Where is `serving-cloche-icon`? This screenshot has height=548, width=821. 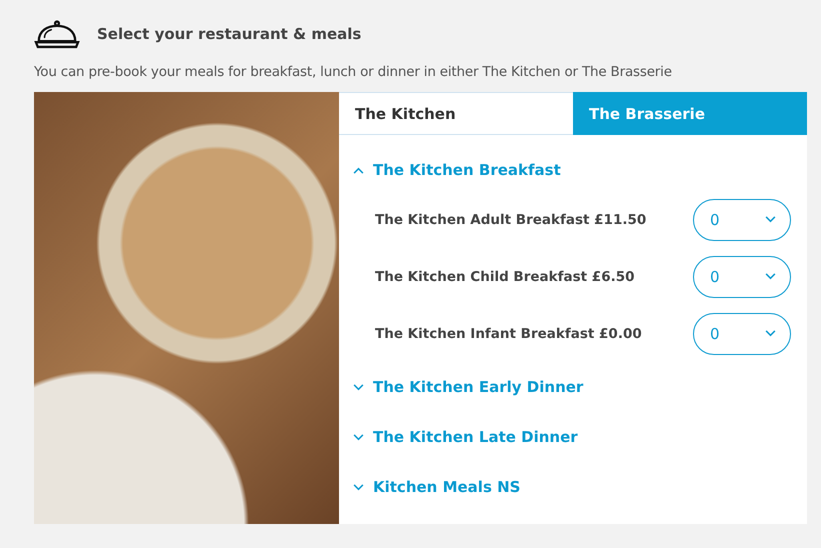
serving-cloche-icon is located at coordinates (57, 34).